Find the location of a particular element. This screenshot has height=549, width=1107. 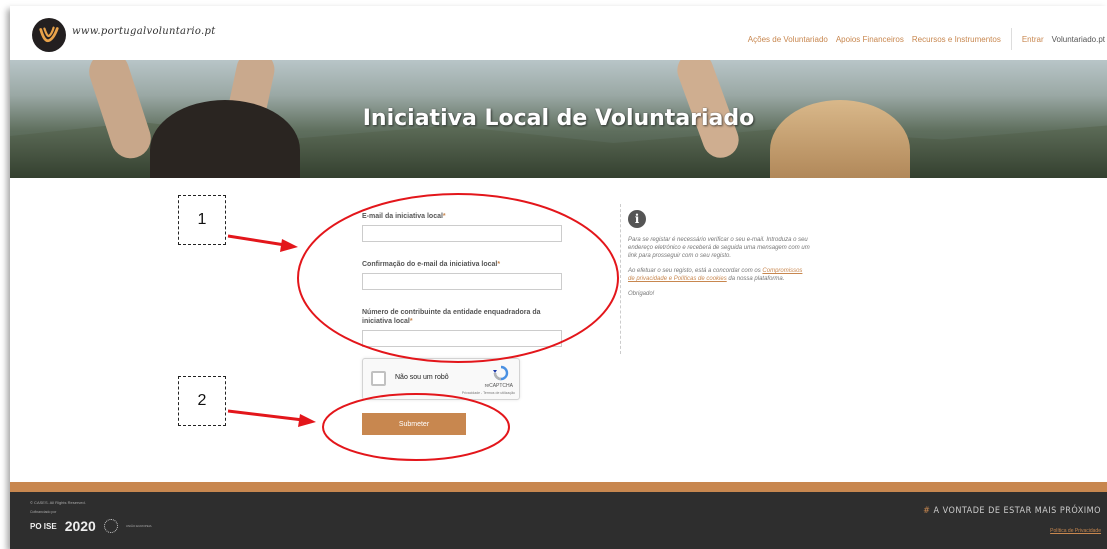

nav-item-recursos: Recursos e Instrumentos is located at coordinates (956, 39).